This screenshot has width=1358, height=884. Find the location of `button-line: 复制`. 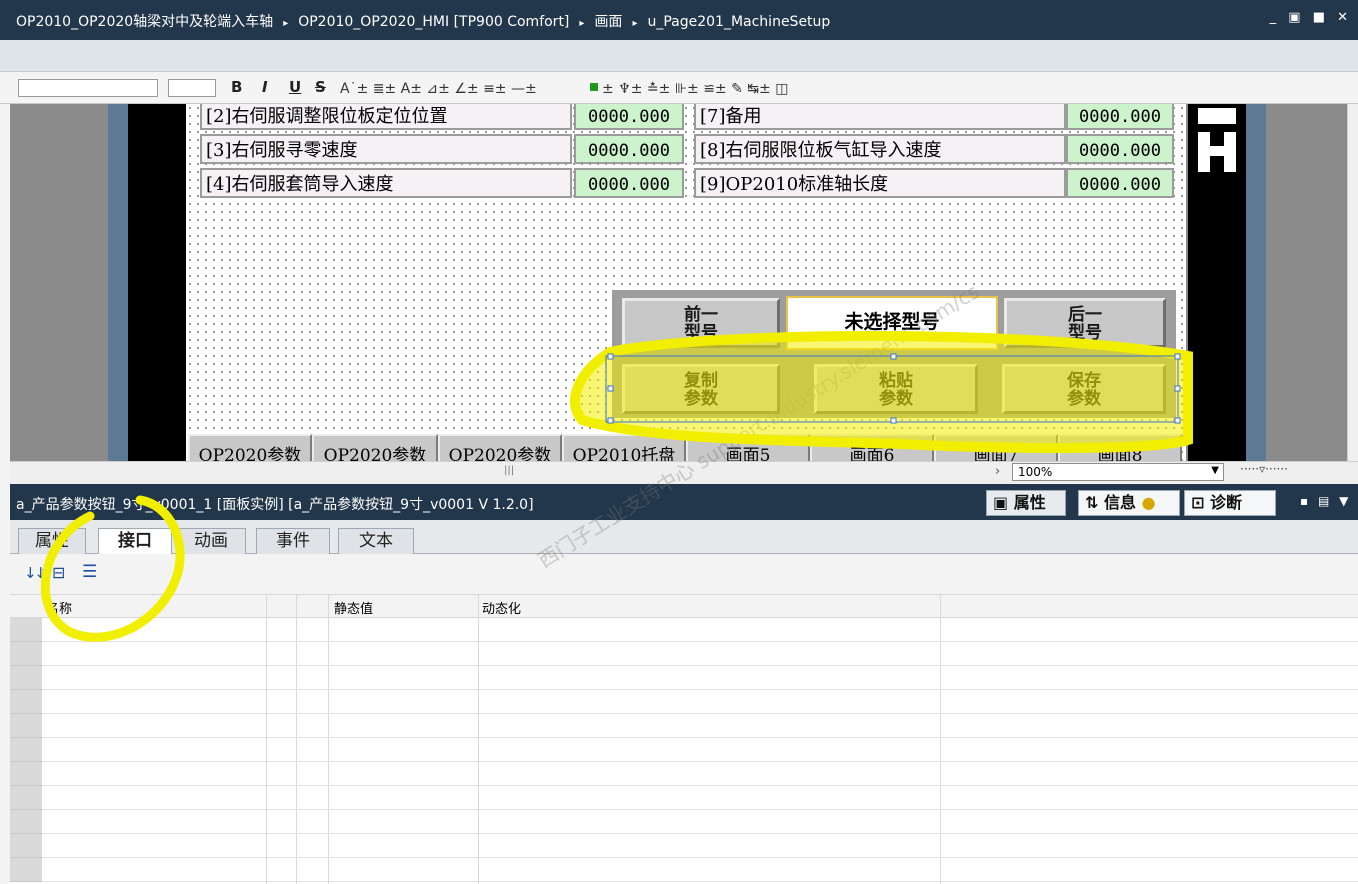

button-line: 复制 is located at coordinates (701, 381).